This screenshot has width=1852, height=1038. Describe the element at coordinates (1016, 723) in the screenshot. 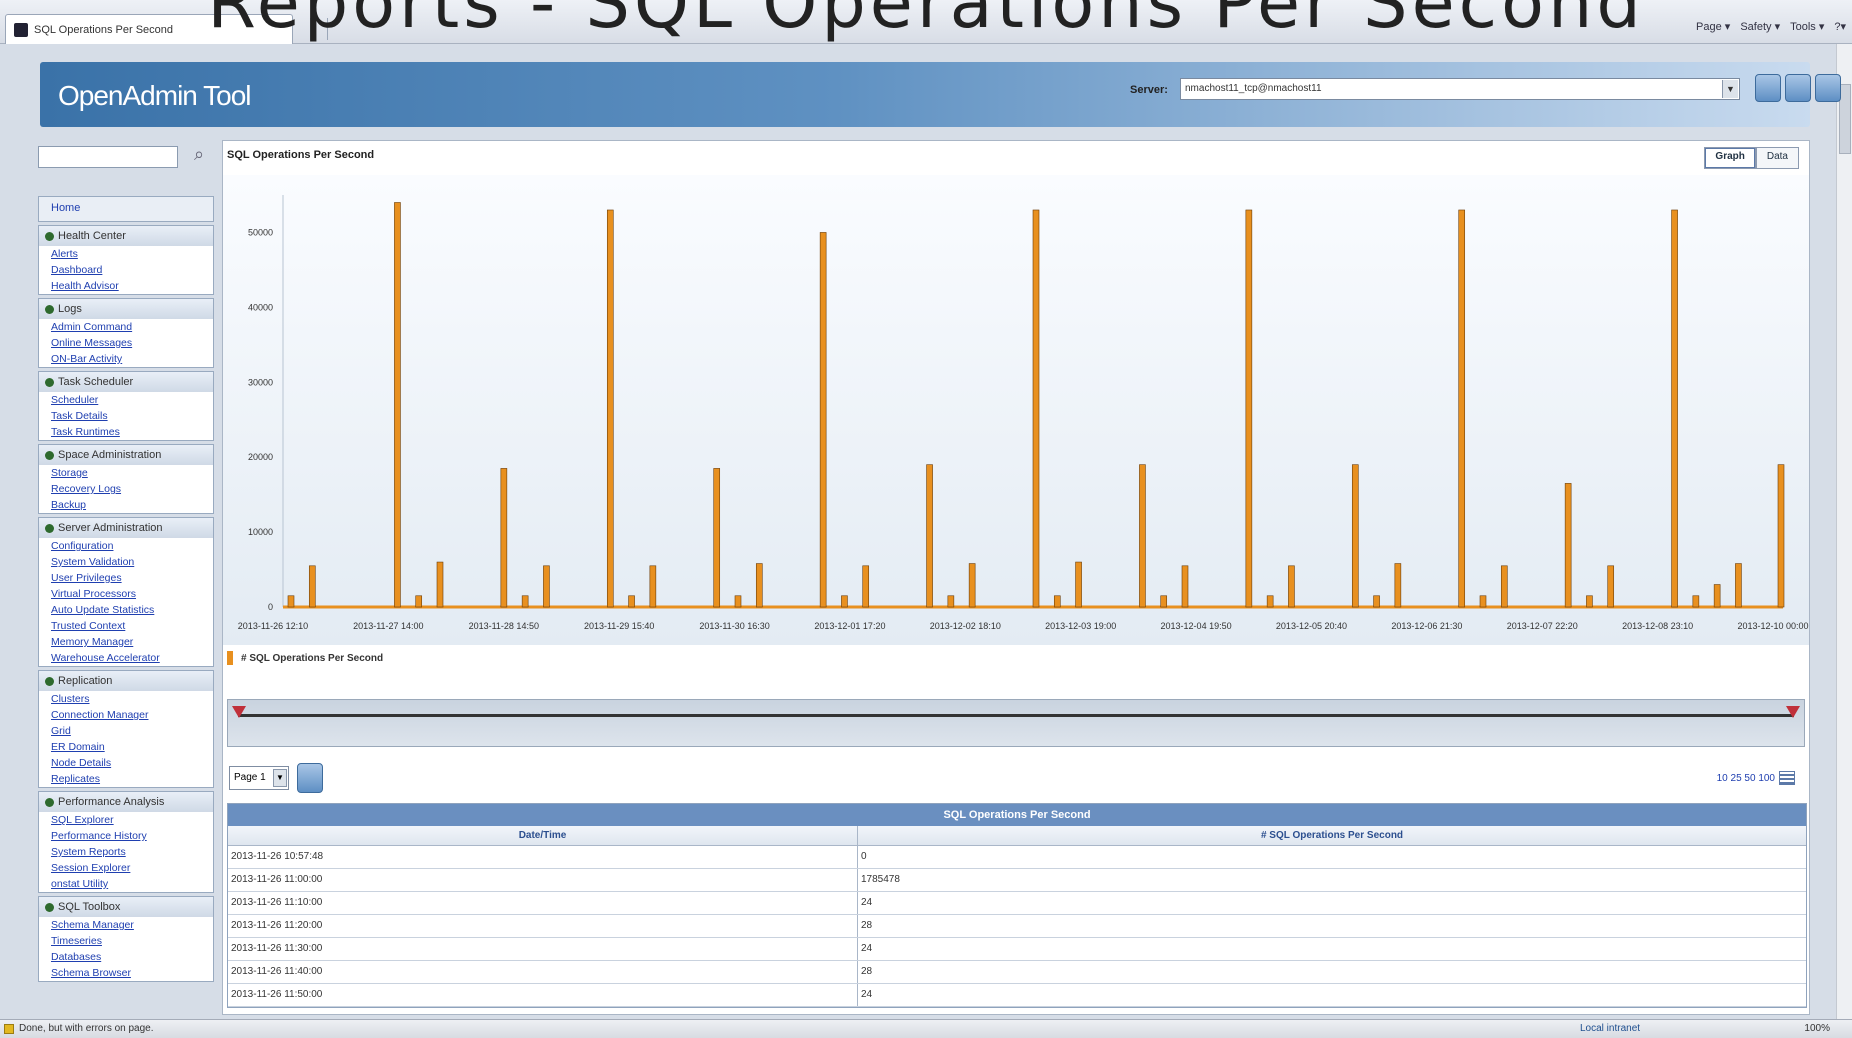

I see `range-slider` at that location.